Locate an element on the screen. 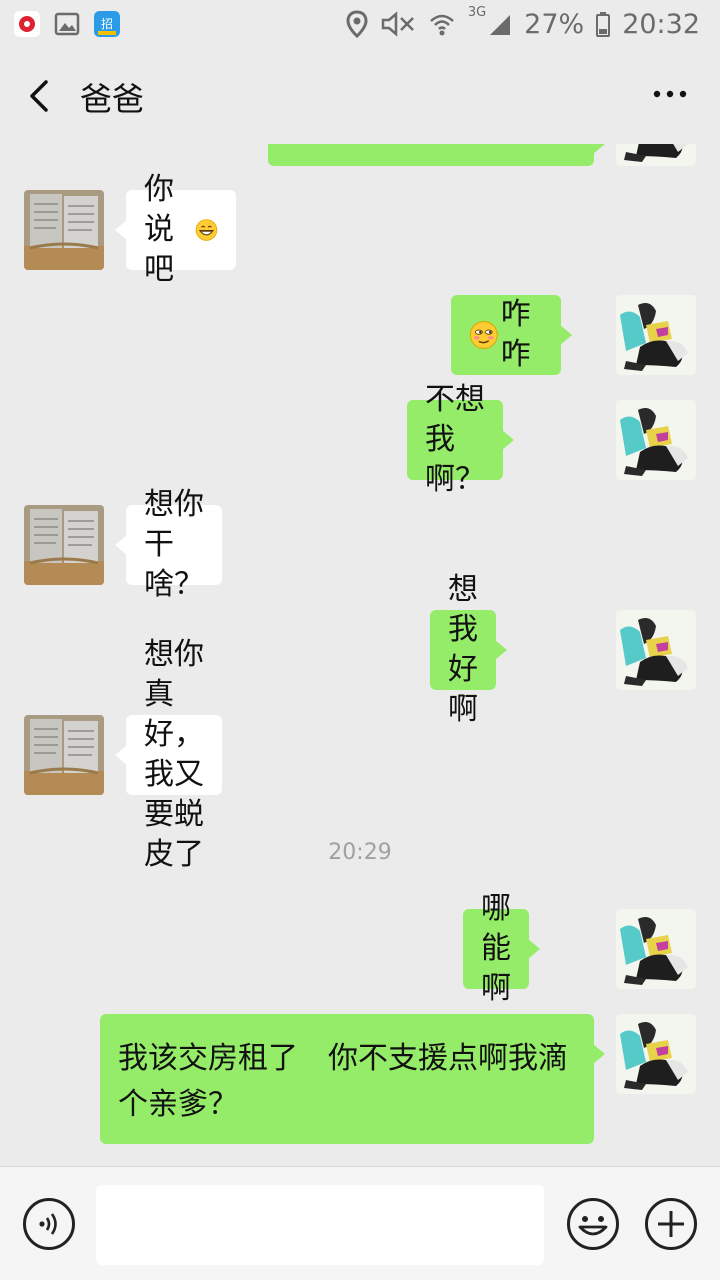 The width and height of the screenshot is (720, 1280). app-blue-icon: 招 is located at coordinates (107, 24).